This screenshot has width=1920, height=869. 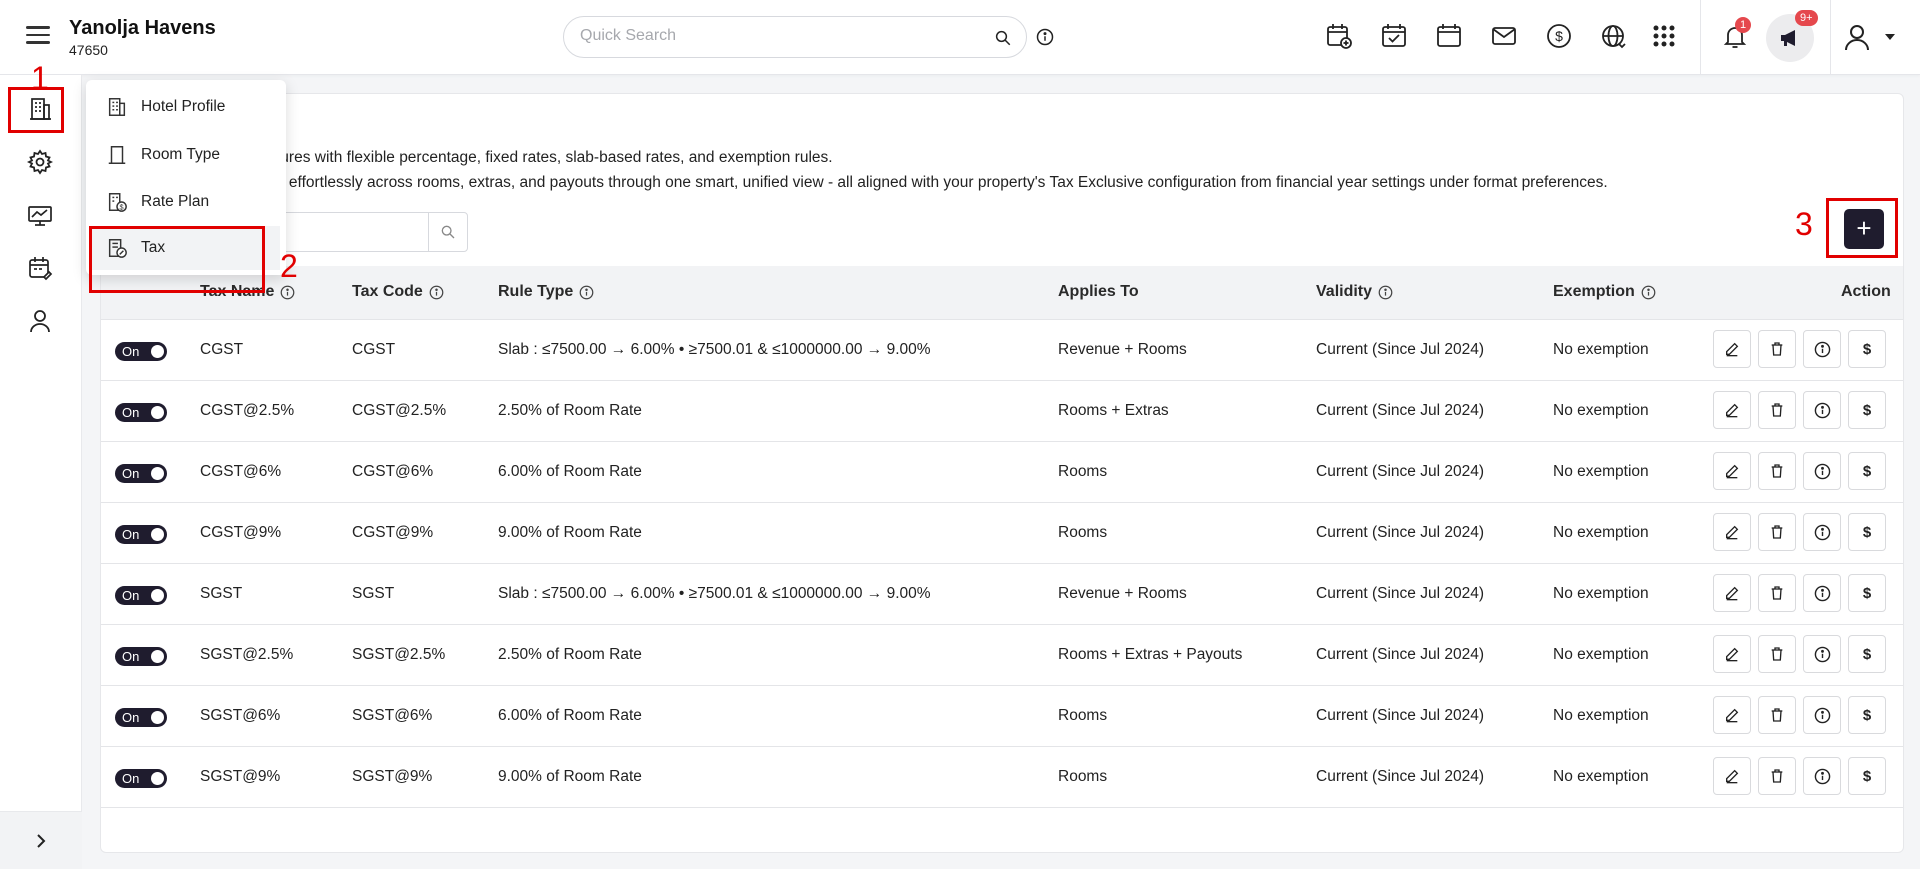 I want to click on calendar-check-icon, so click(x=1394, y=36).